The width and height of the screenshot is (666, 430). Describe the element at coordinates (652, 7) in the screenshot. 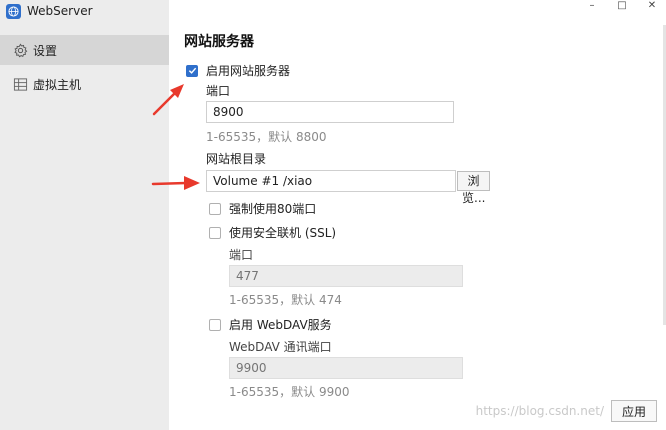

I see `close-button: ✕` at that location.